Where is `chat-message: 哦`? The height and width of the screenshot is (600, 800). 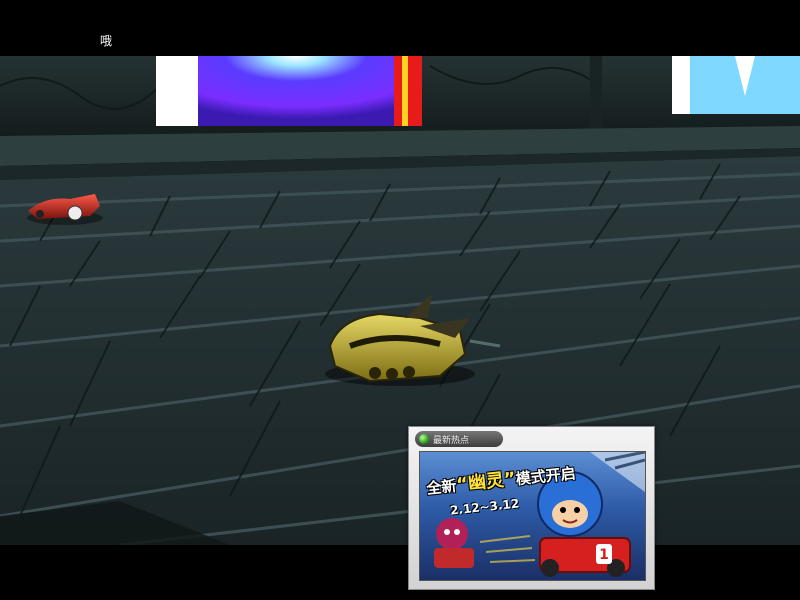 chat-message: 哦 is located at coordinates (106, 41).